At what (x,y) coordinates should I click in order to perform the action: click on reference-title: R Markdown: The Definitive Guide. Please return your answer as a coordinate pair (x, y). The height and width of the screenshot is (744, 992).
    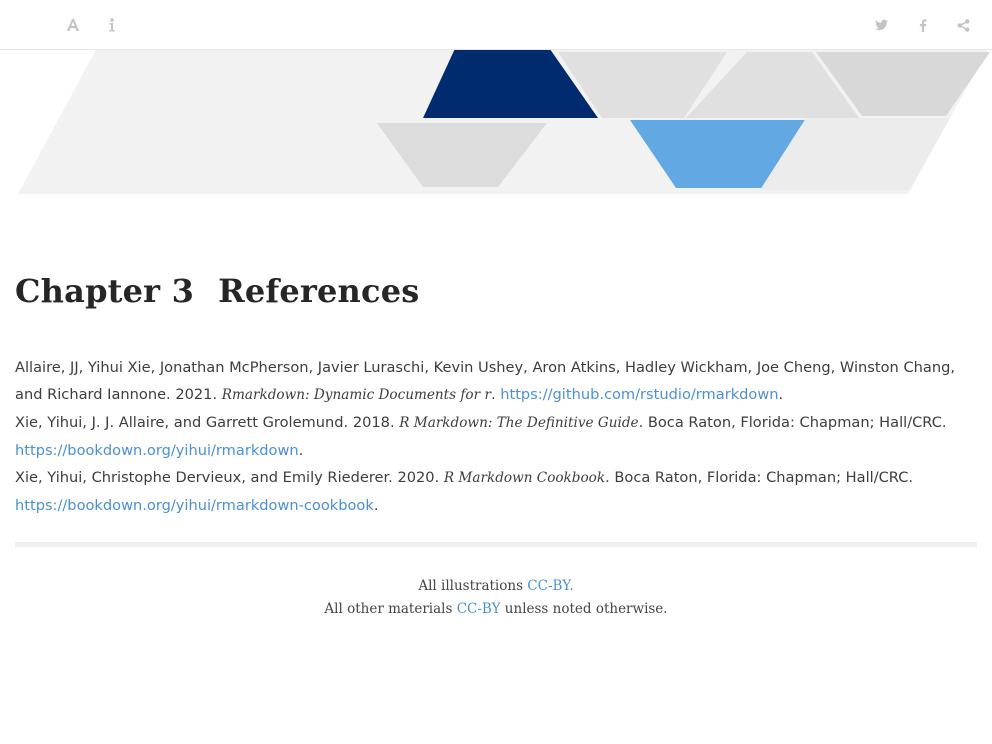
    Looking at the image, I should click on (519, 423).